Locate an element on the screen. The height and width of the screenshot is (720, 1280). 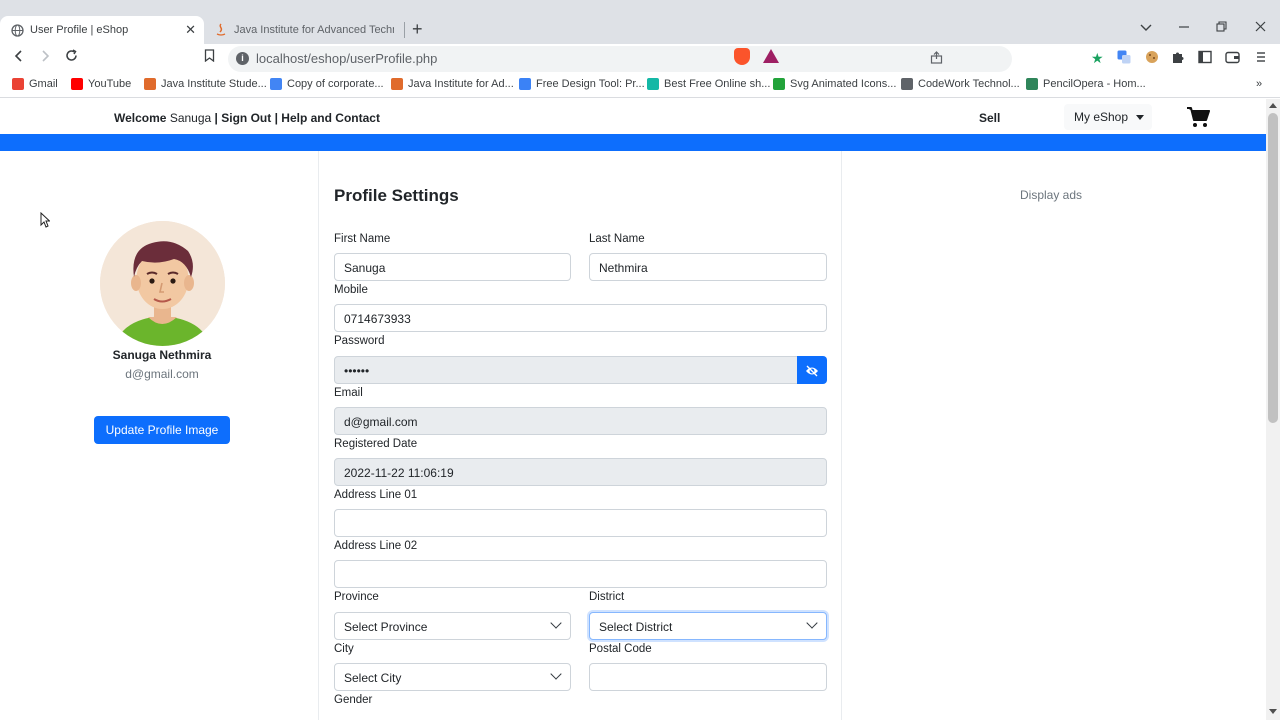
scrollbar-thumb is located at coordinates (1273, 268).